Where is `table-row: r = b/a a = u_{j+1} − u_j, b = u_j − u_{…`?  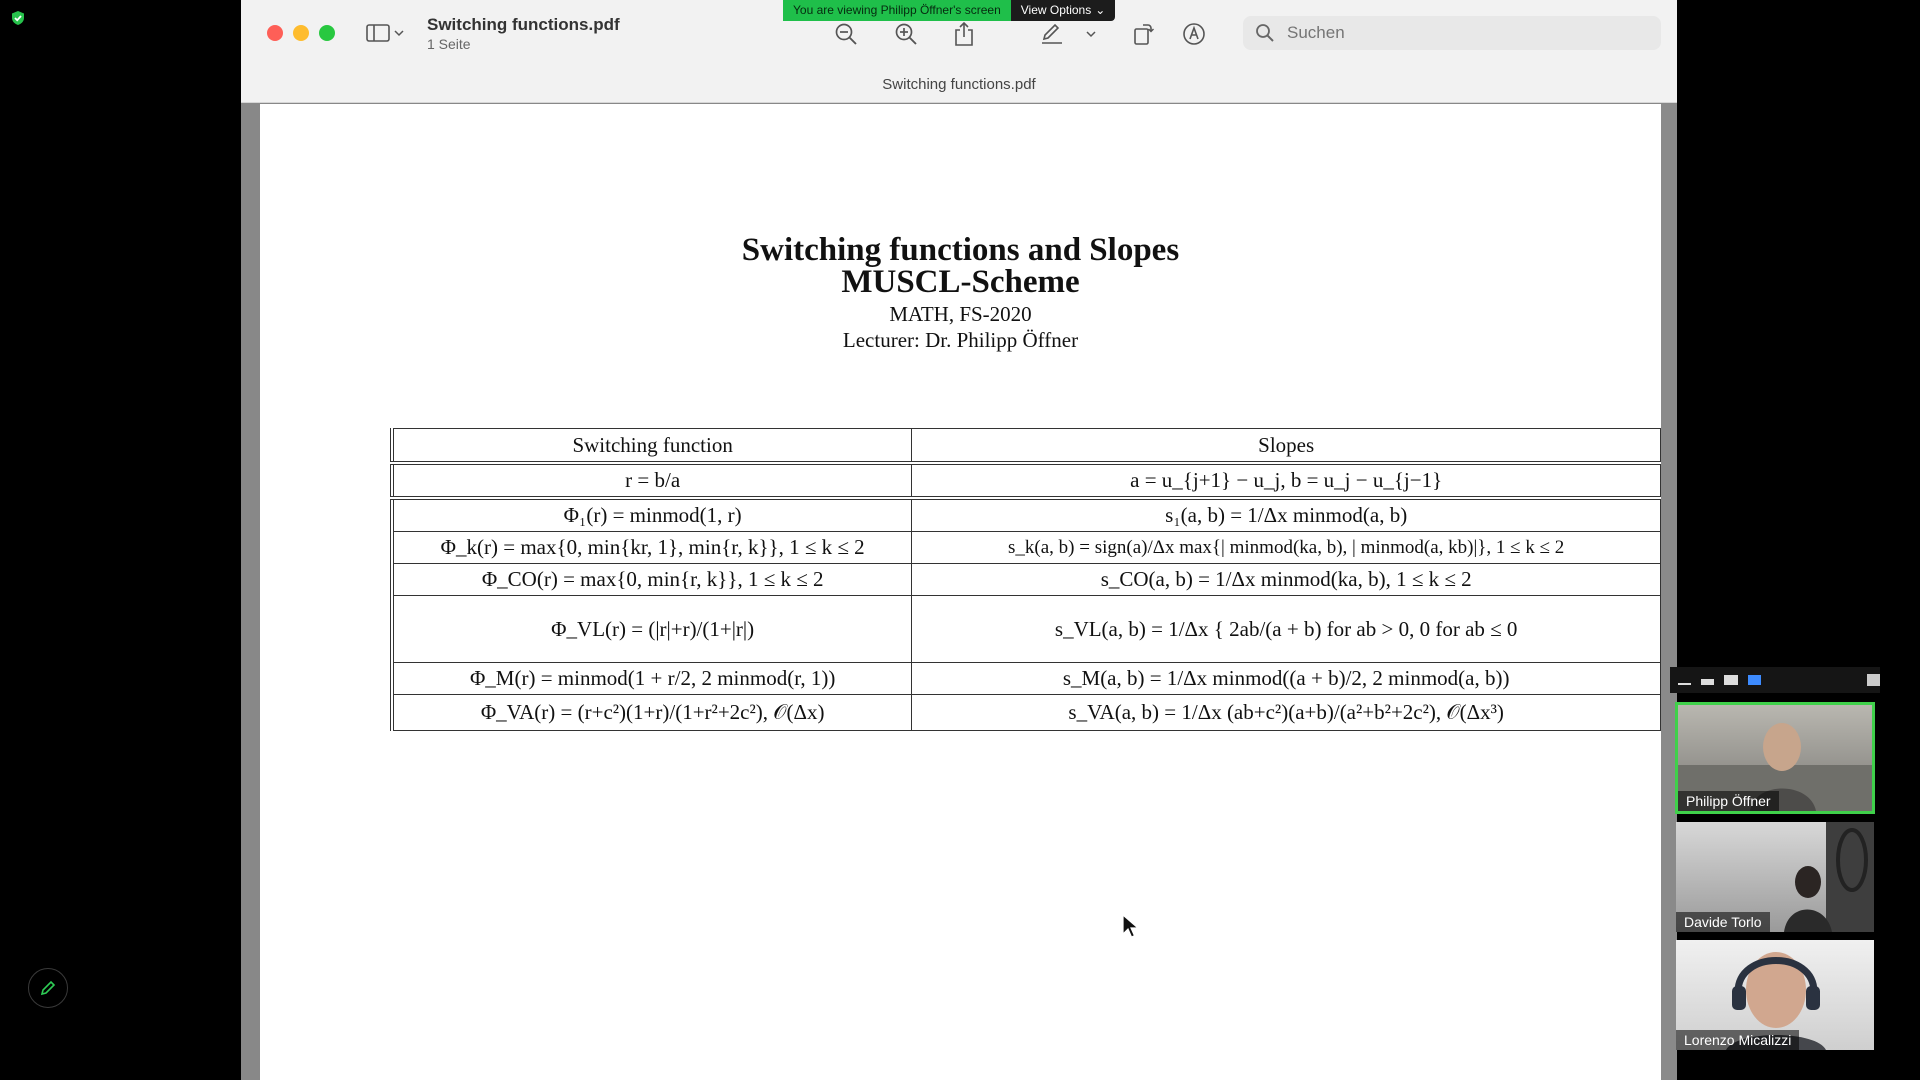
table-row: r = b/a a = u_{j+1} − u_j, b = u_j − u_{… is located at coordinates (1026, 480).